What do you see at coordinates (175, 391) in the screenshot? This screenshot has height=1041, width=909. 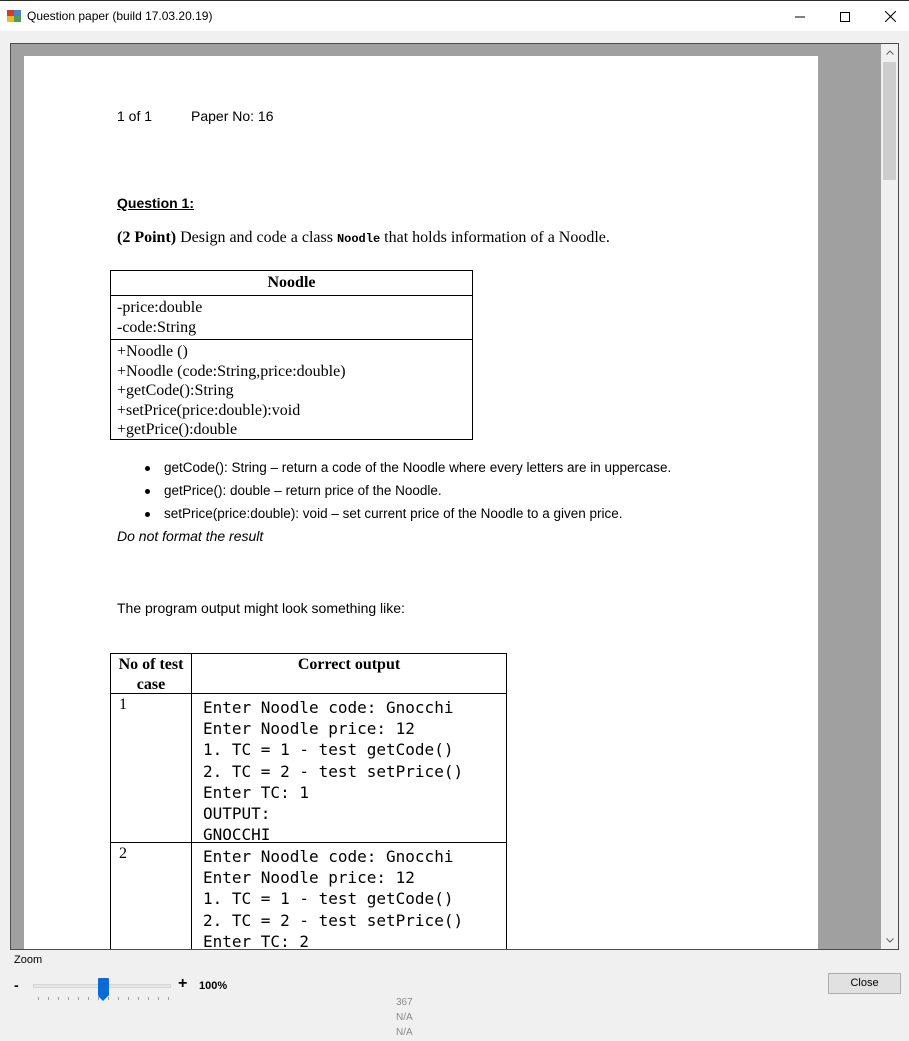 I see `uml-method: +getCode():String` at bounding box center [175, 391].